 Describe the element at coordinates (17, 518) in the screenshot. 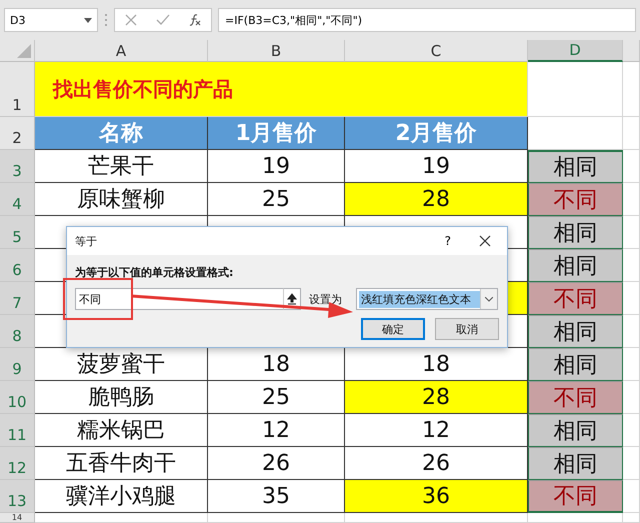

I see `row-header: 14` at that location.